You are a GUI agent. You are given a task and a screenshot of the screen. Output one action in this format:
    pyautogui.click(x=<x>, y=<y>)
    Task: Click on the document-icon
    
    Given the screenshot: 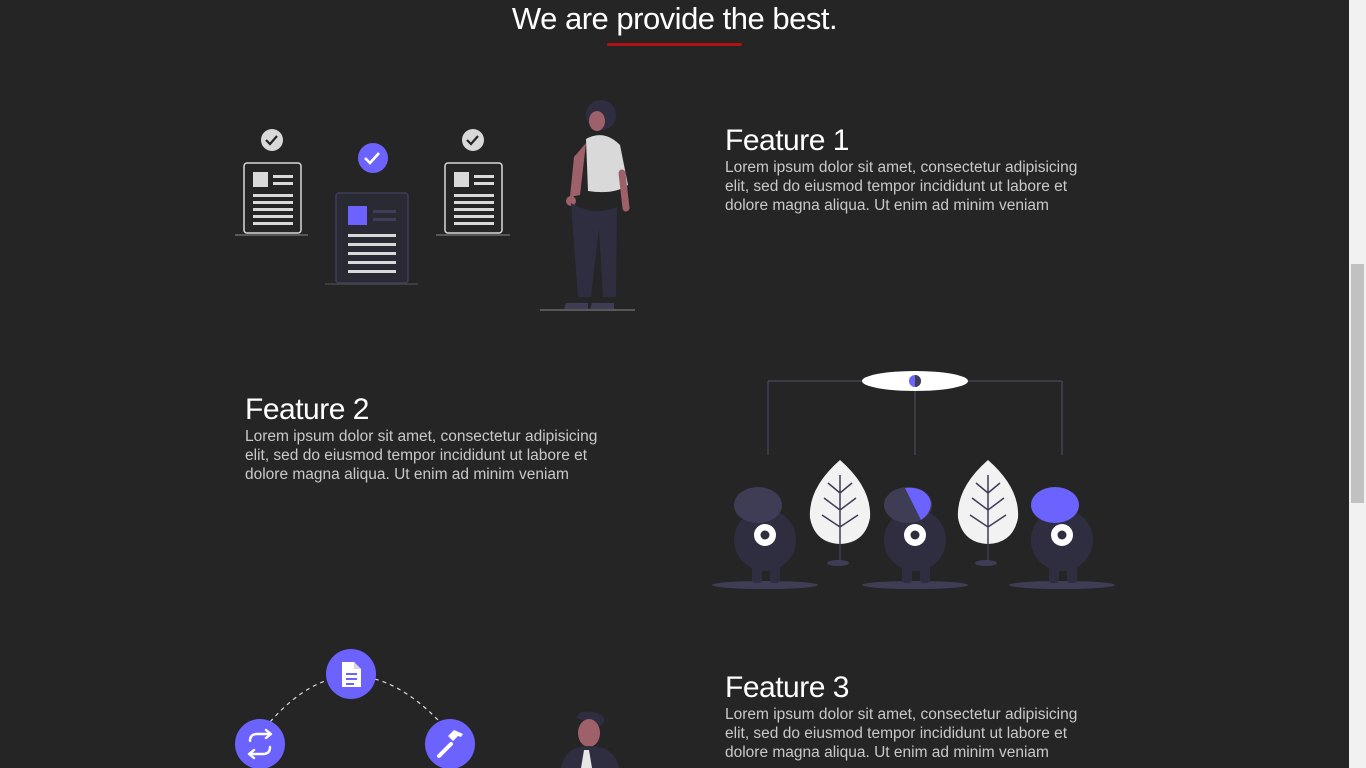 What is the action you would take?
    pyautogui.click(x=351, y=674)
    